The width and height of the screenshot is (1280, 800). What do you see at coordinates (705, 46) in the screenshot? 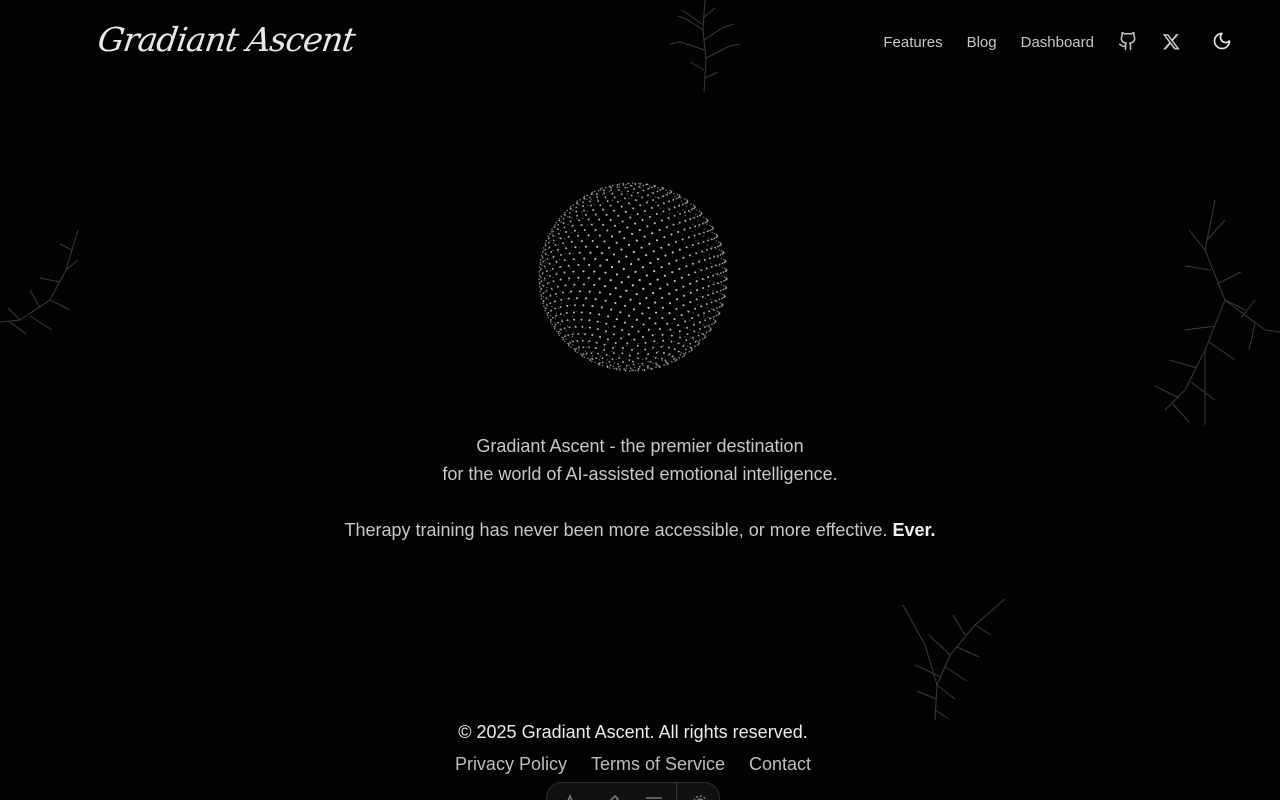
I see `branch-decoration-top` at bounding box center [705, 46].